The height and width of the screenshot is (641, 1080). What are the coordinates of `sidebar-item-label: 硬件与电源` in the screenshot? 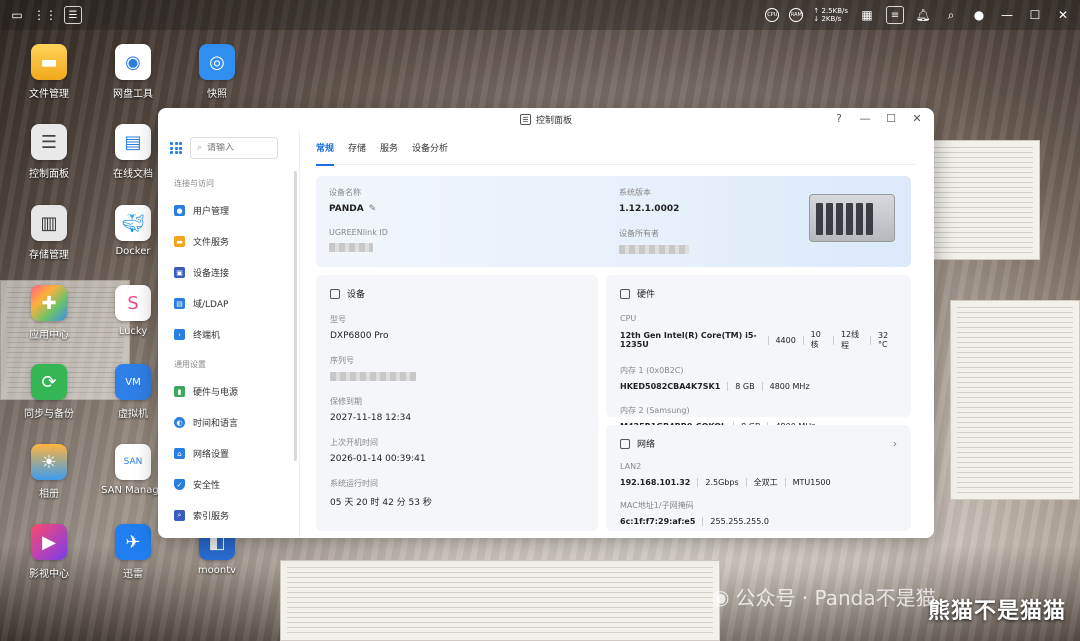 It's located at (216, 393).